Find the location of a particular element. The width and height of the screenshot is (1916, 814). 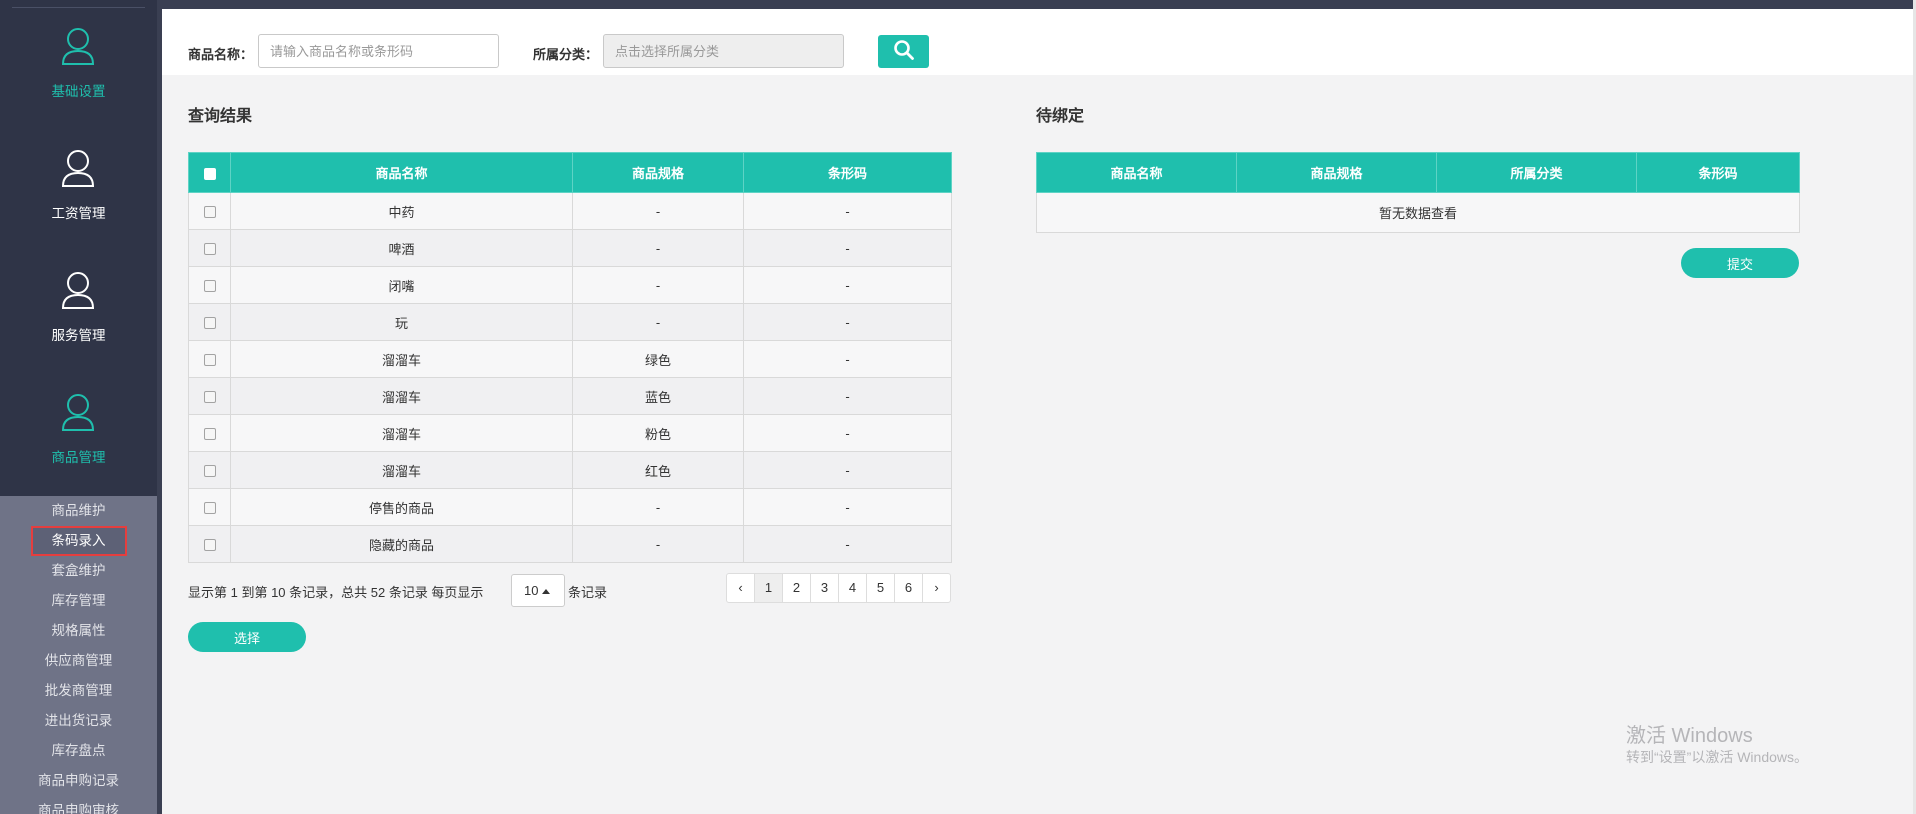

table-row: 隐藏的商品 - - is located at coordinates (570, 544).